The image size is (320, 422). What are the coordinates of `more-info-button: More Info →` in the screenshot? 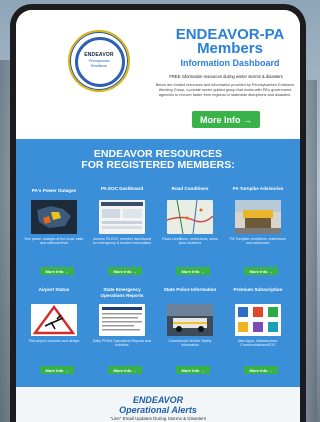 It's located at (226, 119).